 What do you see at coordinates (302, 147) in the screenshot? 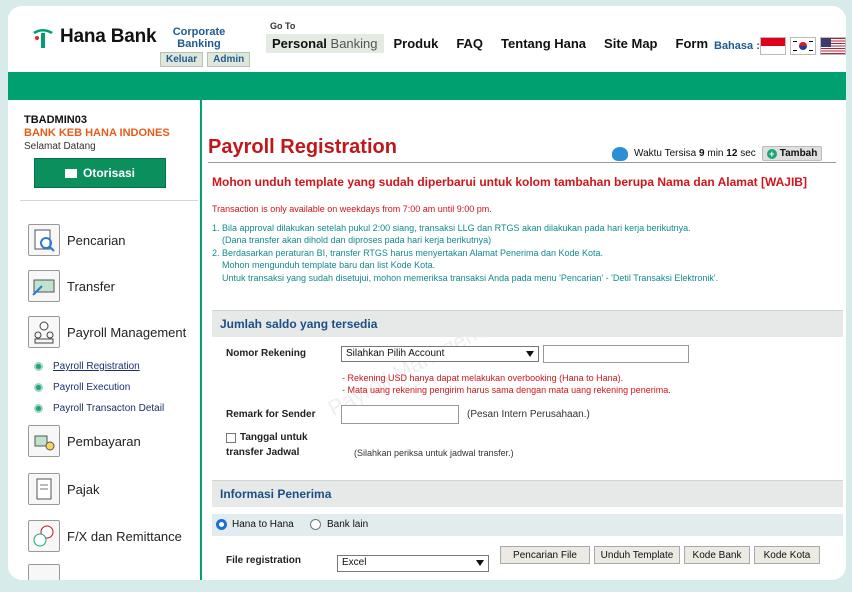
I see `page-title: Payroll Registration` at bounding box center [302, 147].